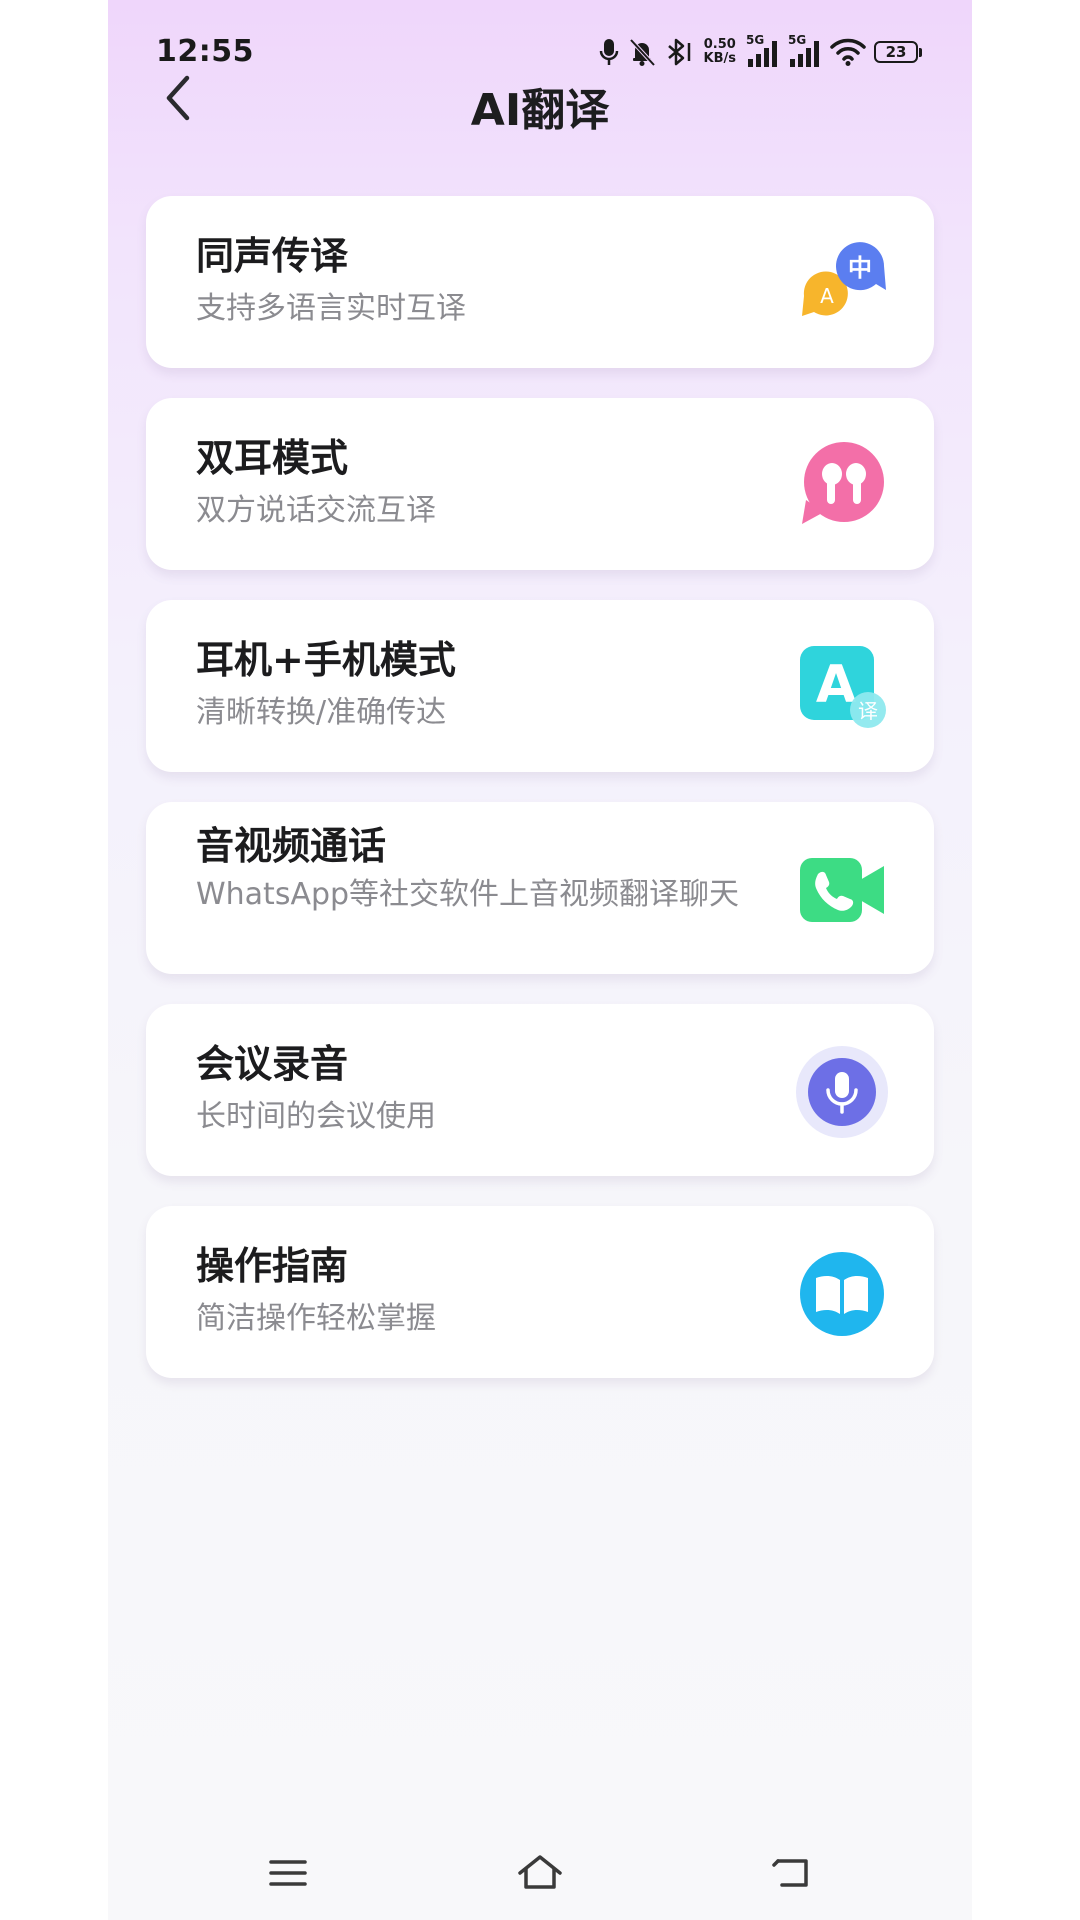 This screenshot has width=1080, height=1920. What do you see at coordinates (842, 1294) in the screenshot?
I see `book-icon` at bounding box center [842, 1294].